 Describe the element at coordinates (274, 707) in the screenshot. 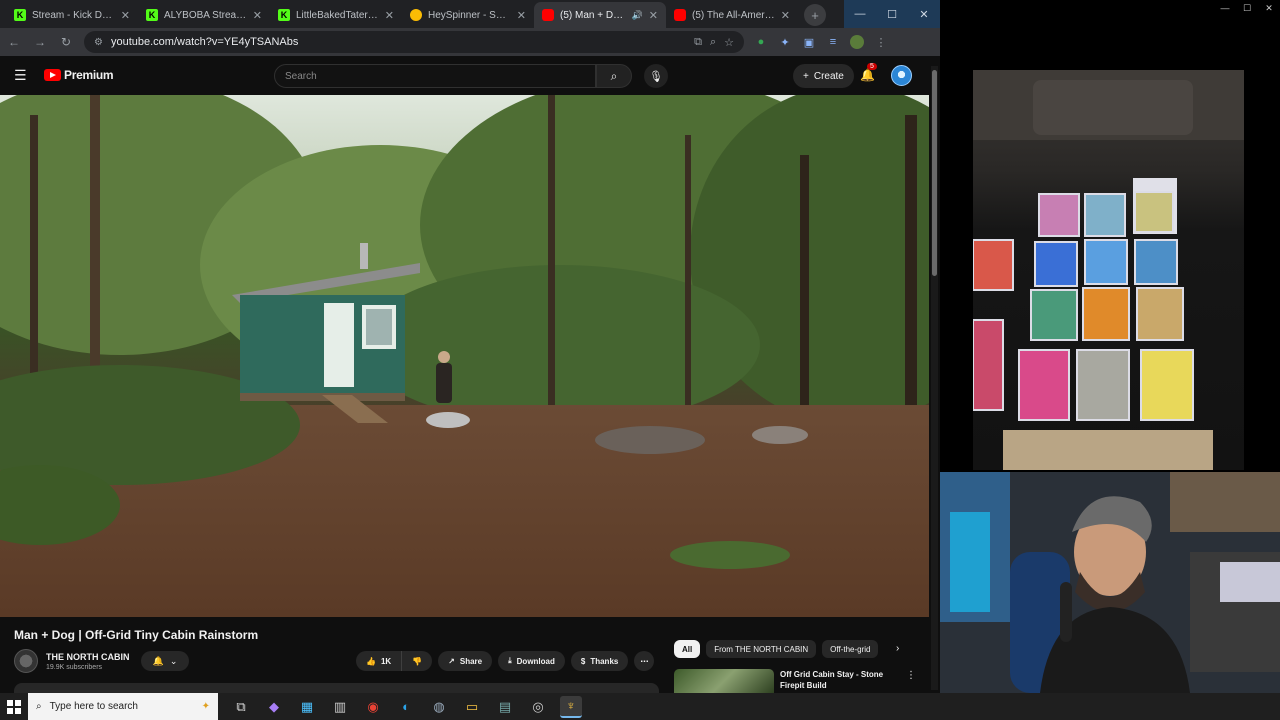

I see `copilot-icon: ◆` at that location.